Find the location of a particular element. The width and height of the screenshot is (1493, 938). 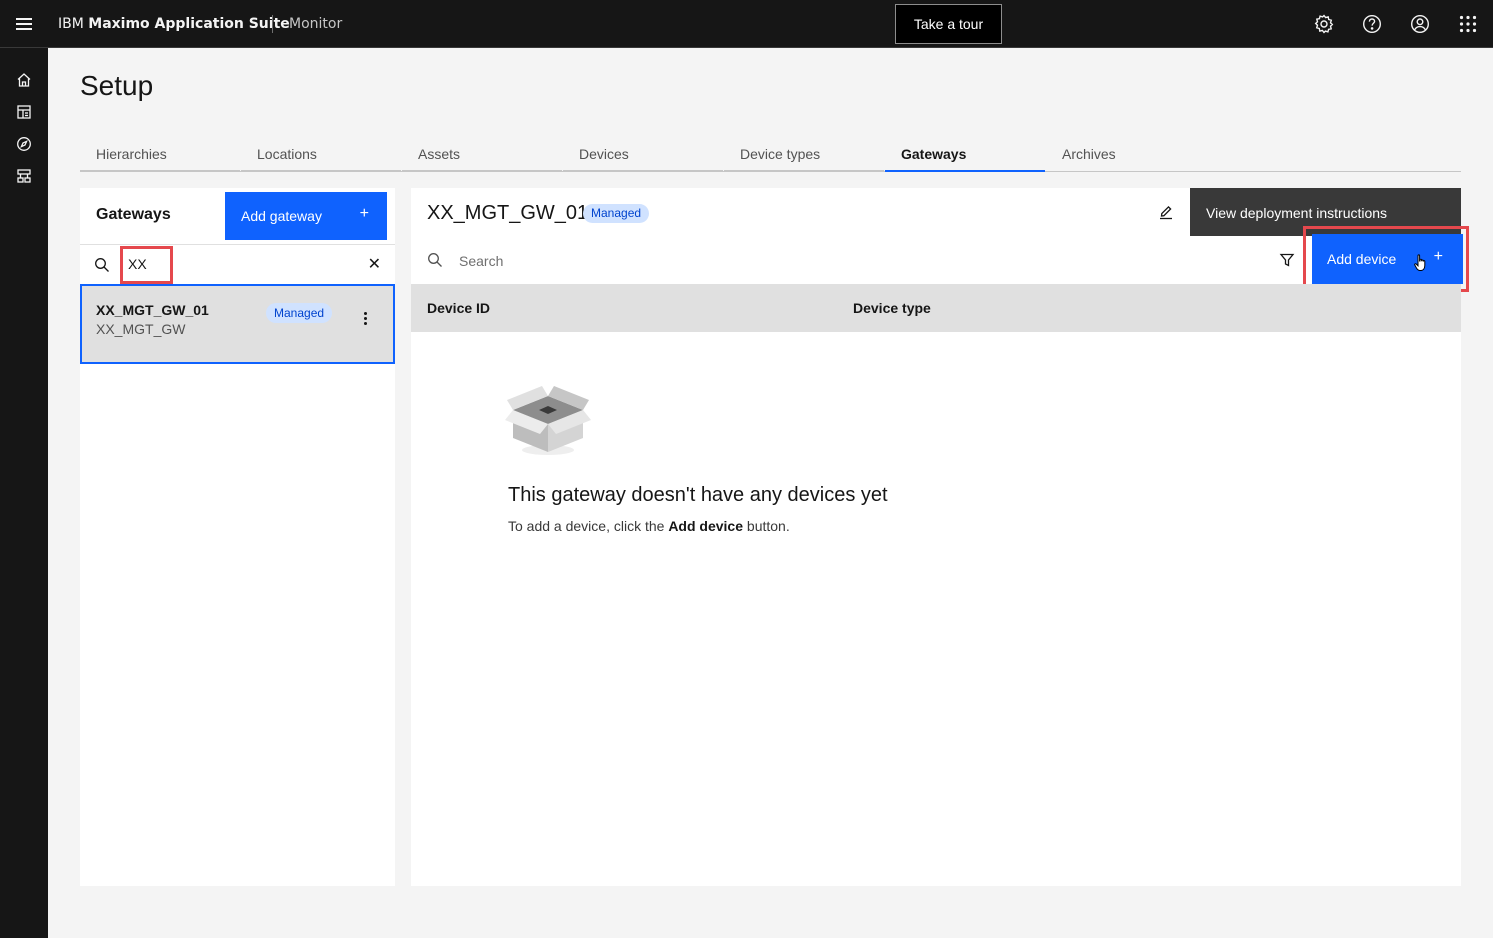

device-search-input: Search is located at coordinates (481, 261).